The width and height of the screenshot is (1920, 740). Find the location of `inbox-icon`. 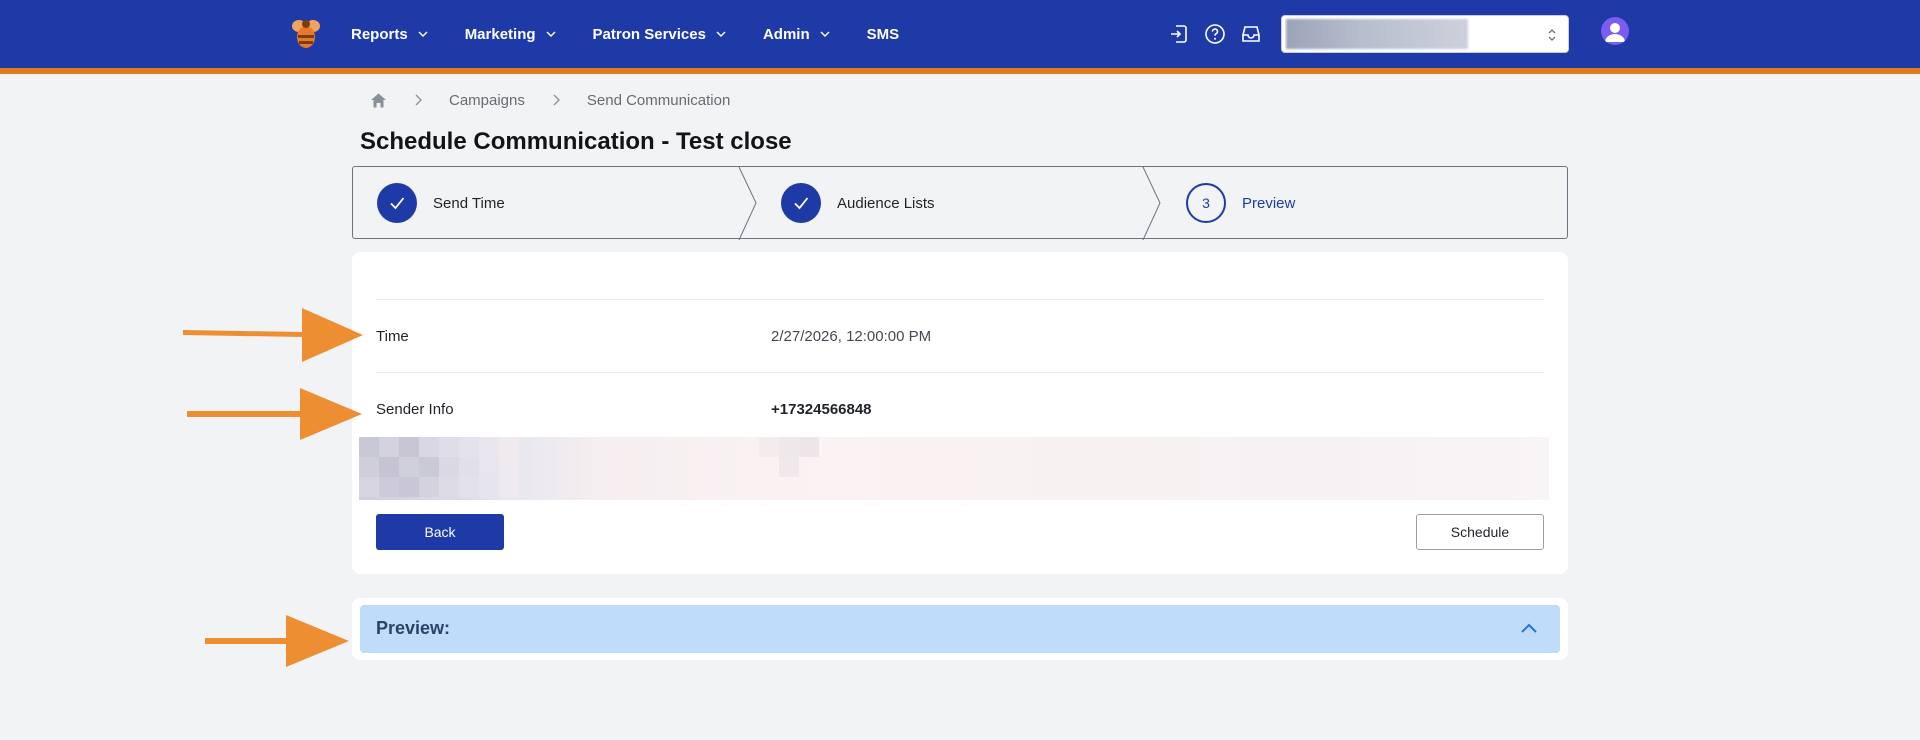

inbox-icon is located at coordinates (1251, 34).